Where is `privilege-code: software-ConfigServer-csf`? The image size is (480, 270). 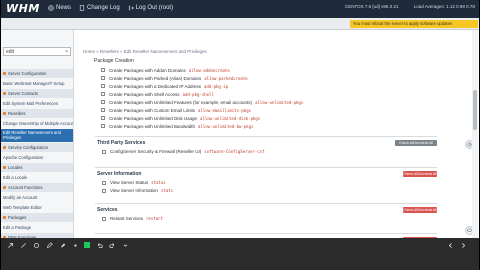 privilege-code: software-ConfigServer-csf is located at coordinates (234, 151).